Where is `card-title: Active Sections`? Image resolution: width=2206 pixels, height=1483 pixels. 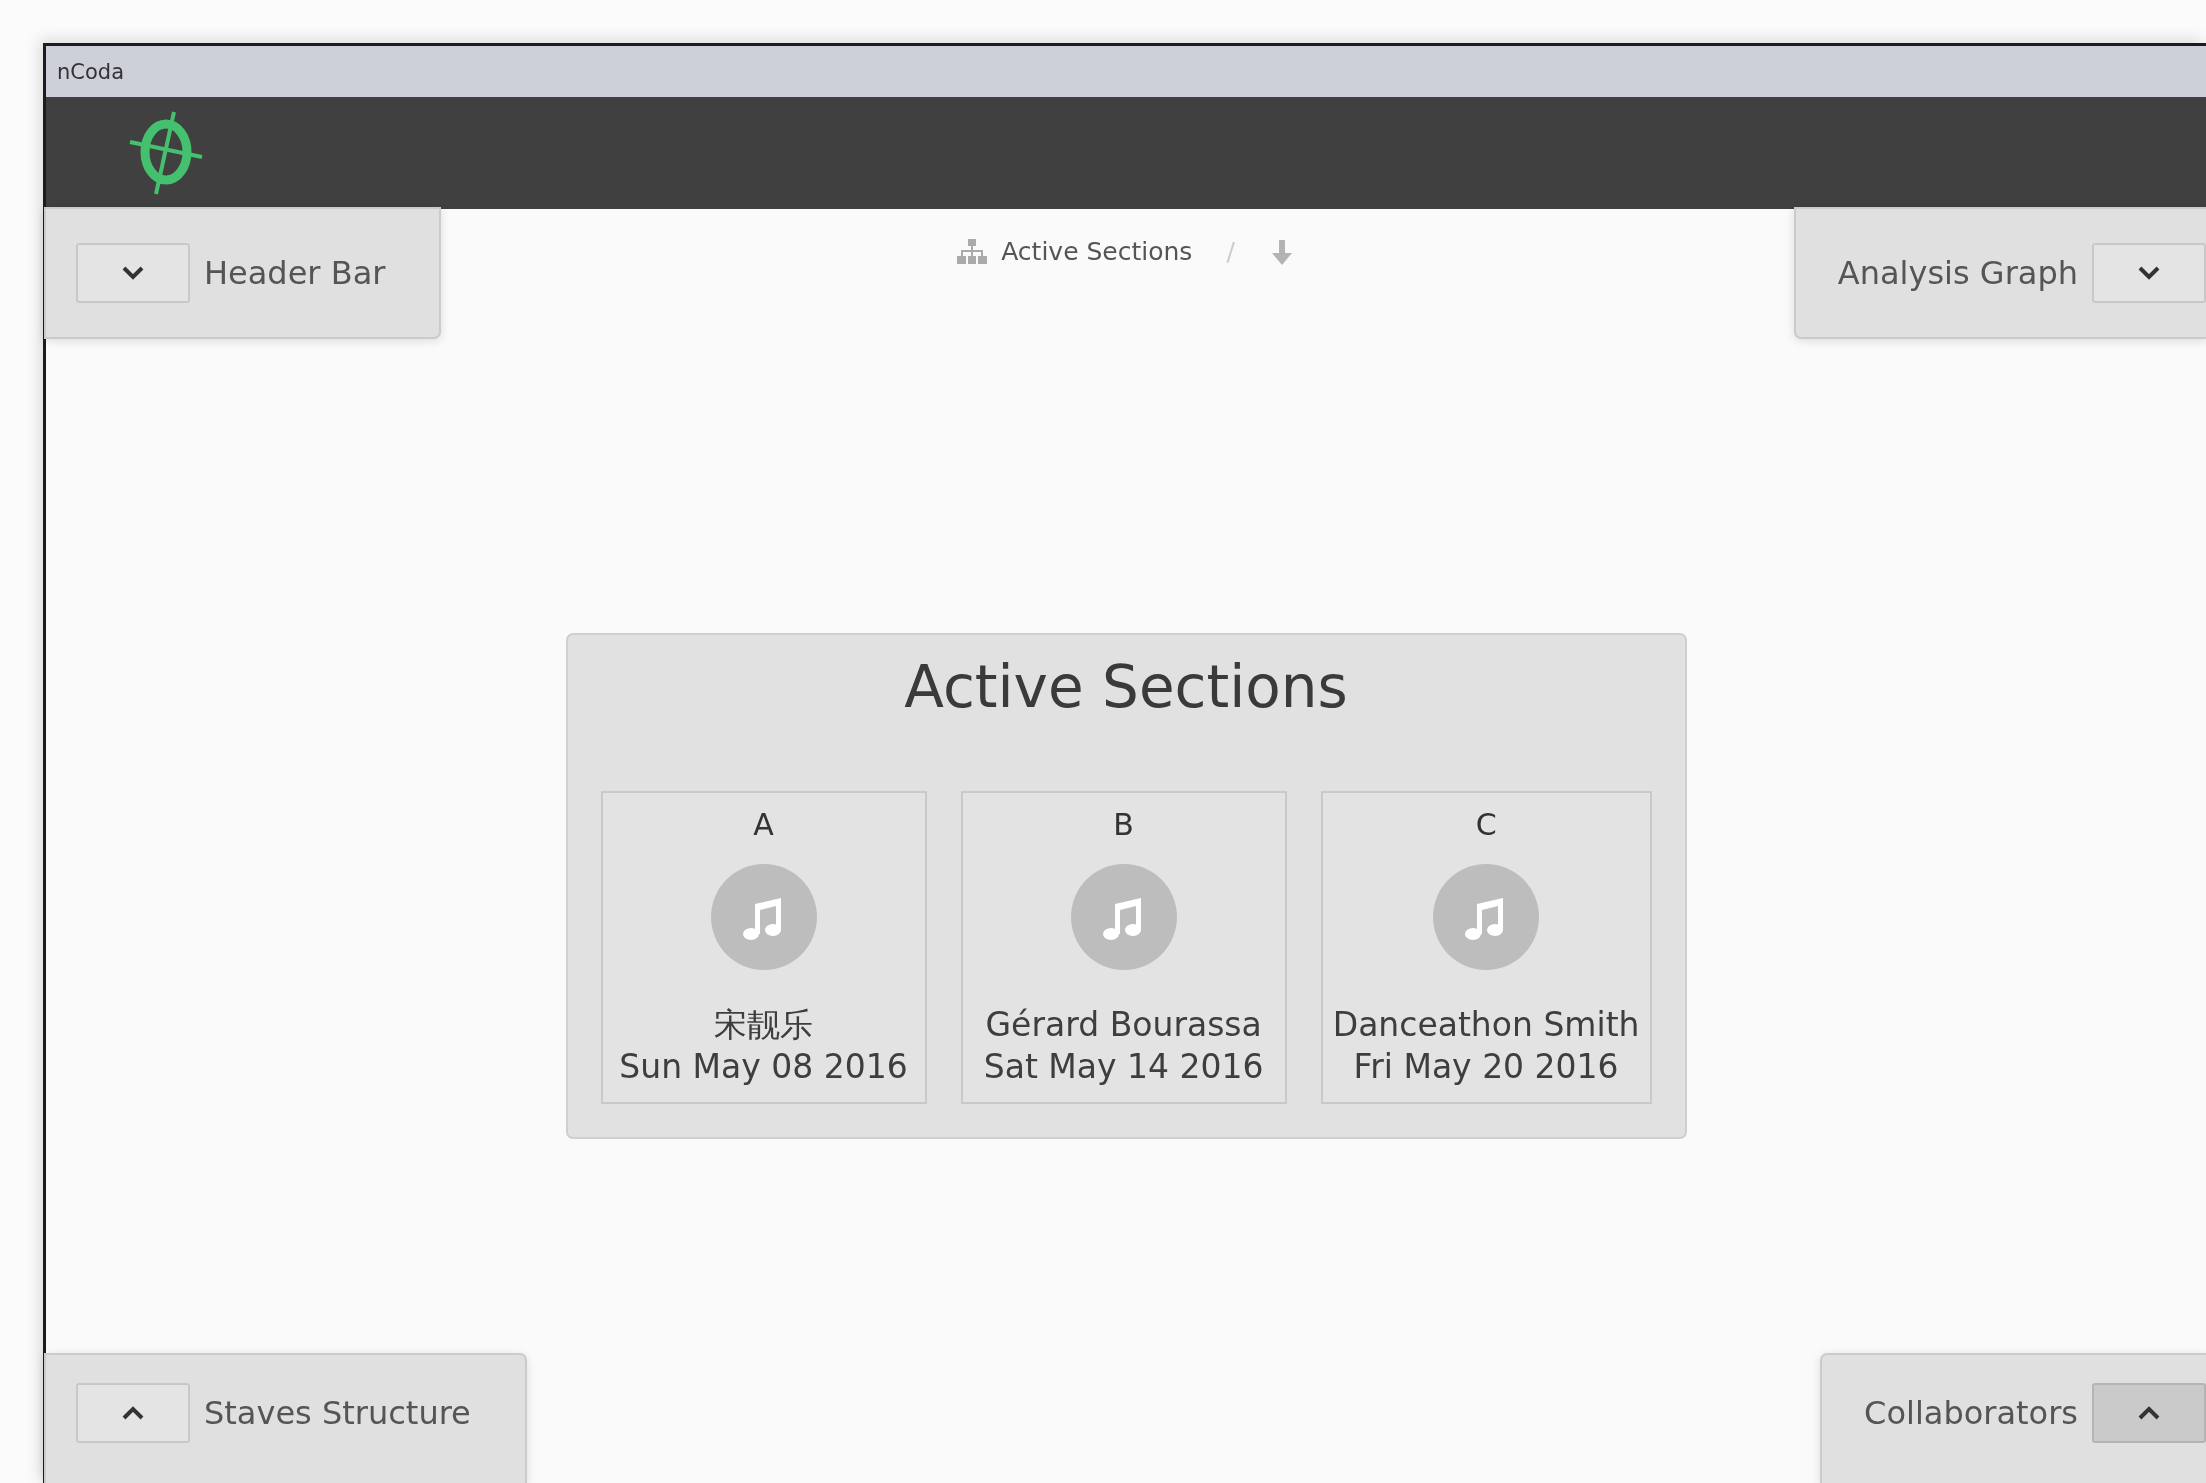 card-title: Active Sections is located at coordinates (1126, 687).